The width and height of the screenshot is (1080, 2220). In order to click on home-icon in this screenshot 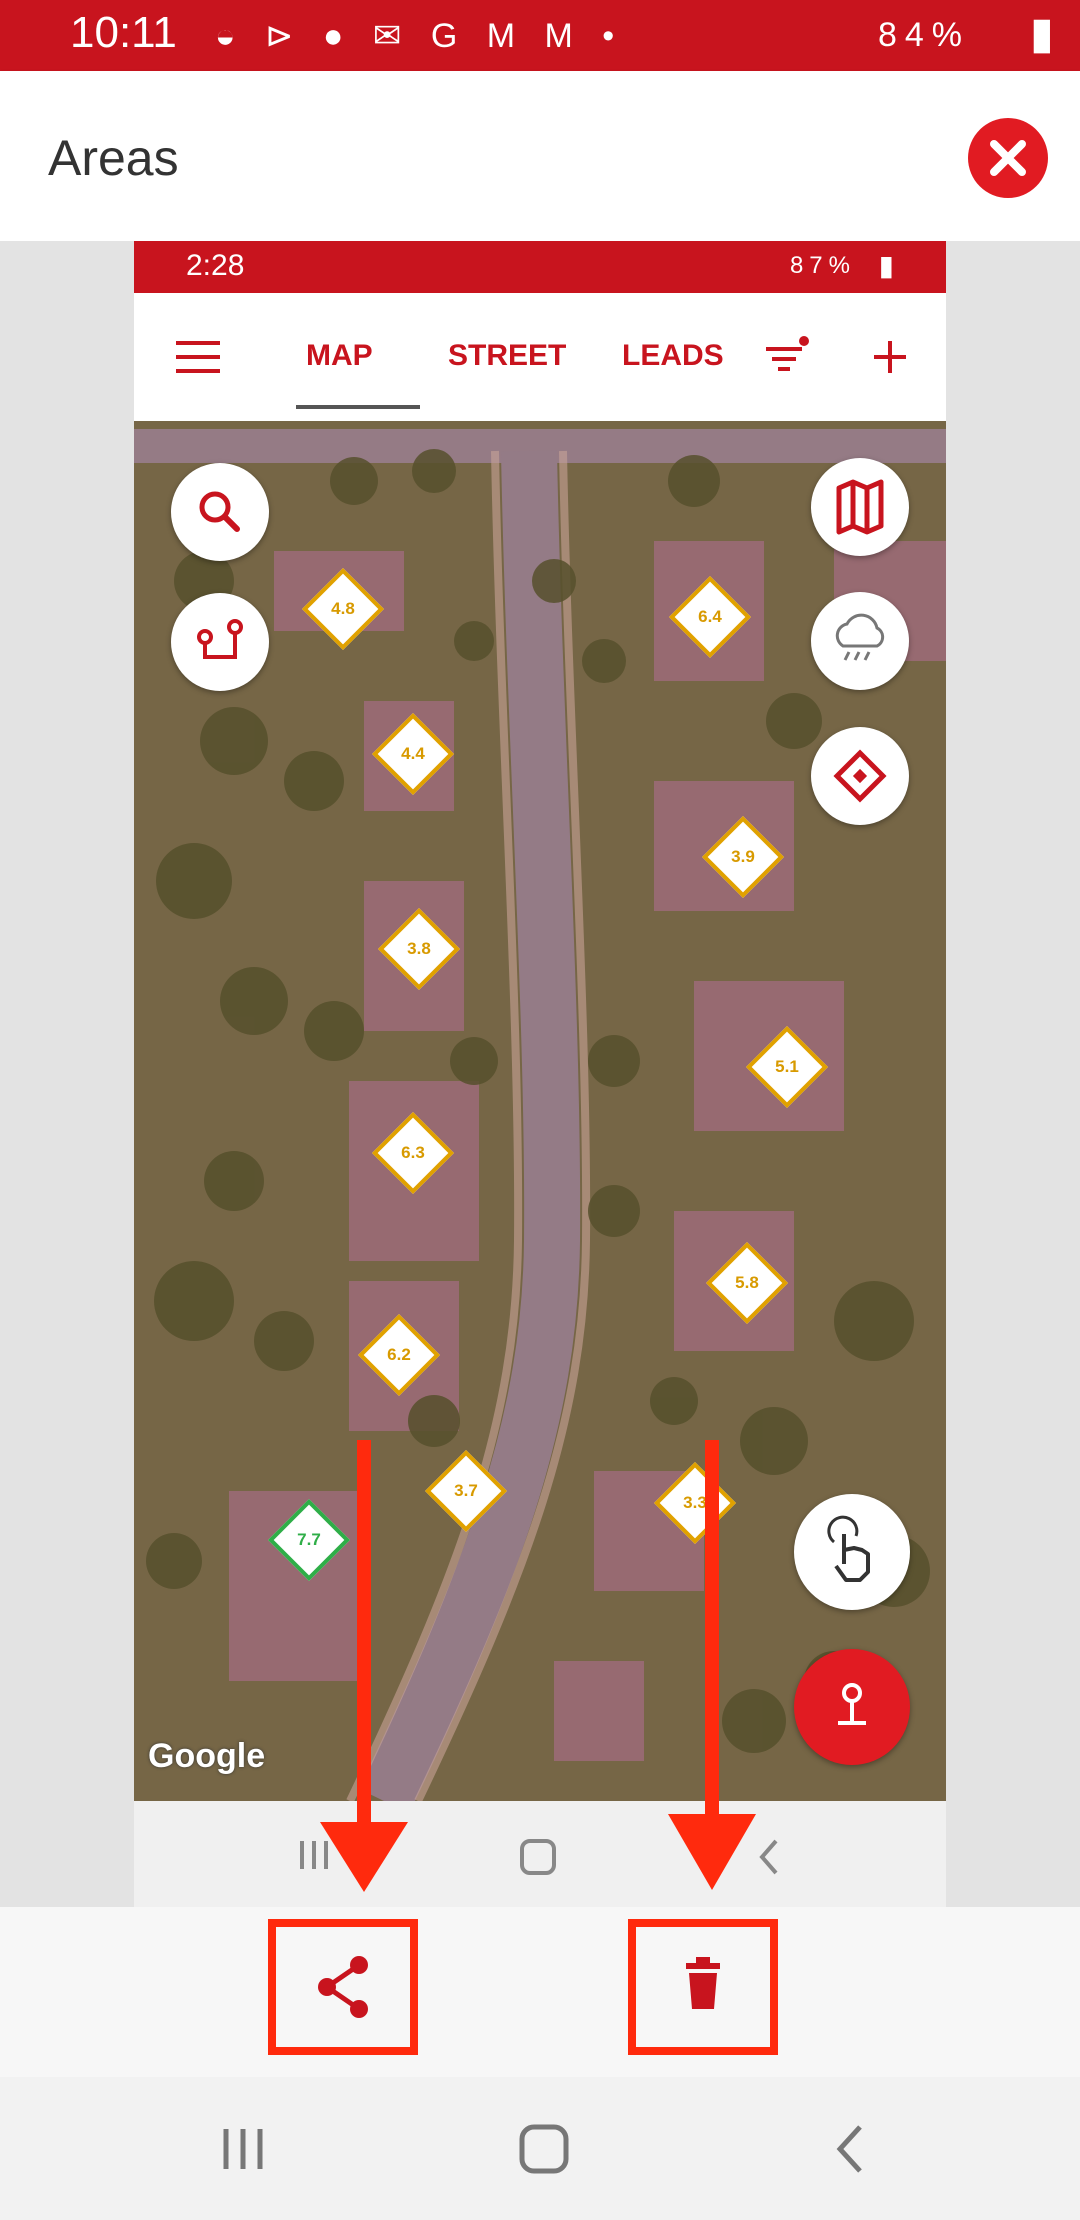, I will do `click(544, 2149)`.